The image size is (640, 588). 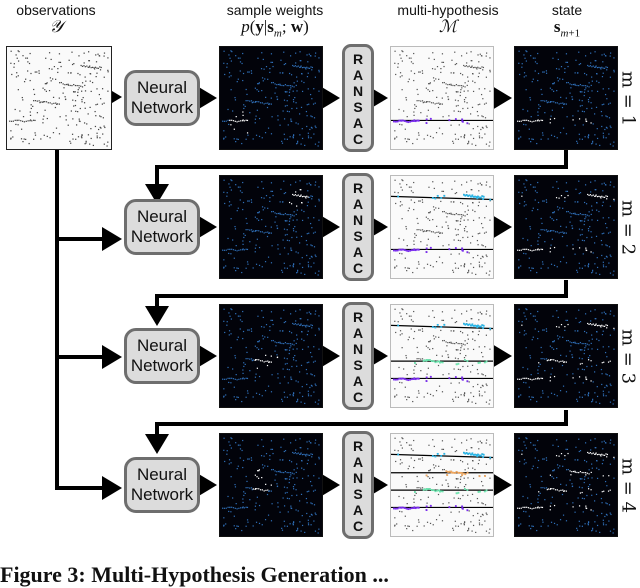 What do you see at coordinates (358, 485) in the screenshot?
I see `ransac-block: RANSAC` at bounding box center [358, 485].